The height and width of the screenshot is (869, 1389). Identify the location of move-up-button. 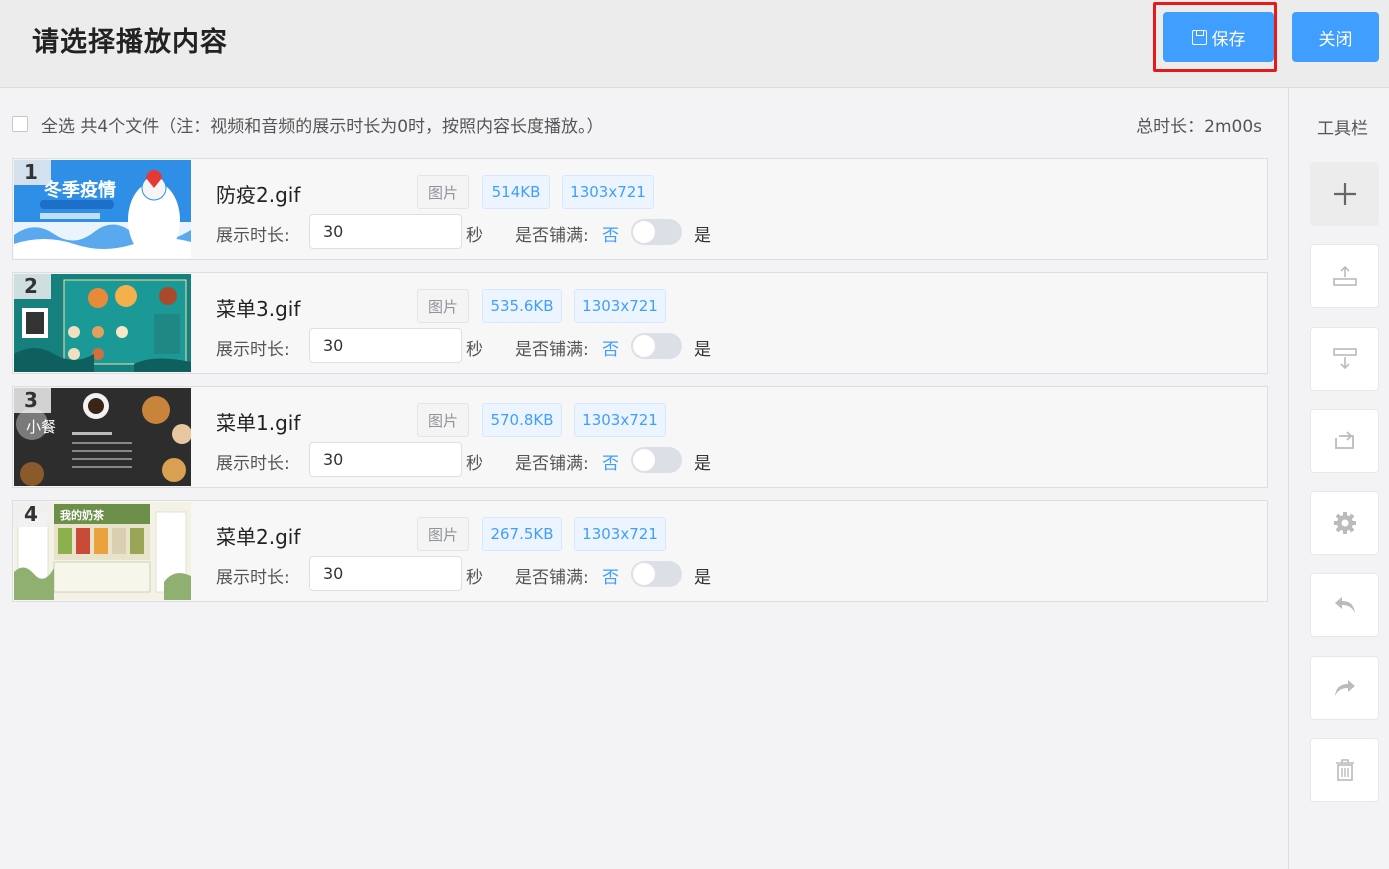
(1344, 276).